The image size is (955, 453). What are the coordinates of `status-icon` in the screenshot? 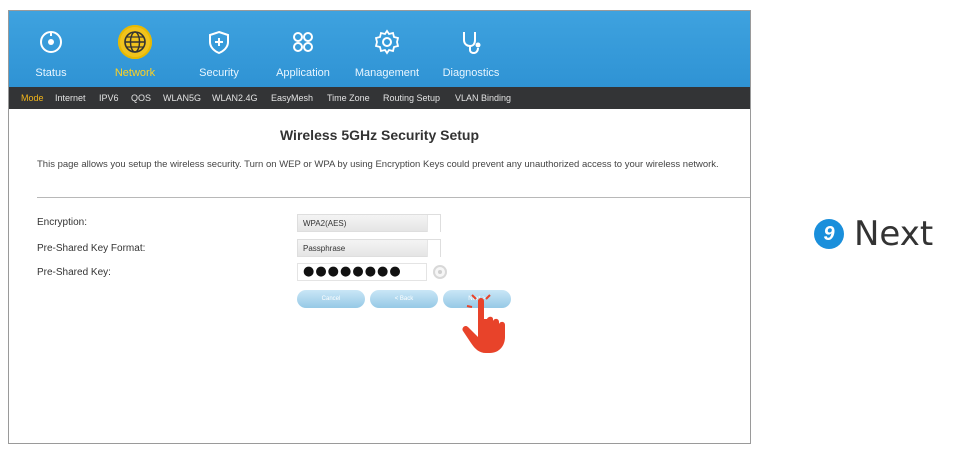 It's located at (51, 42).